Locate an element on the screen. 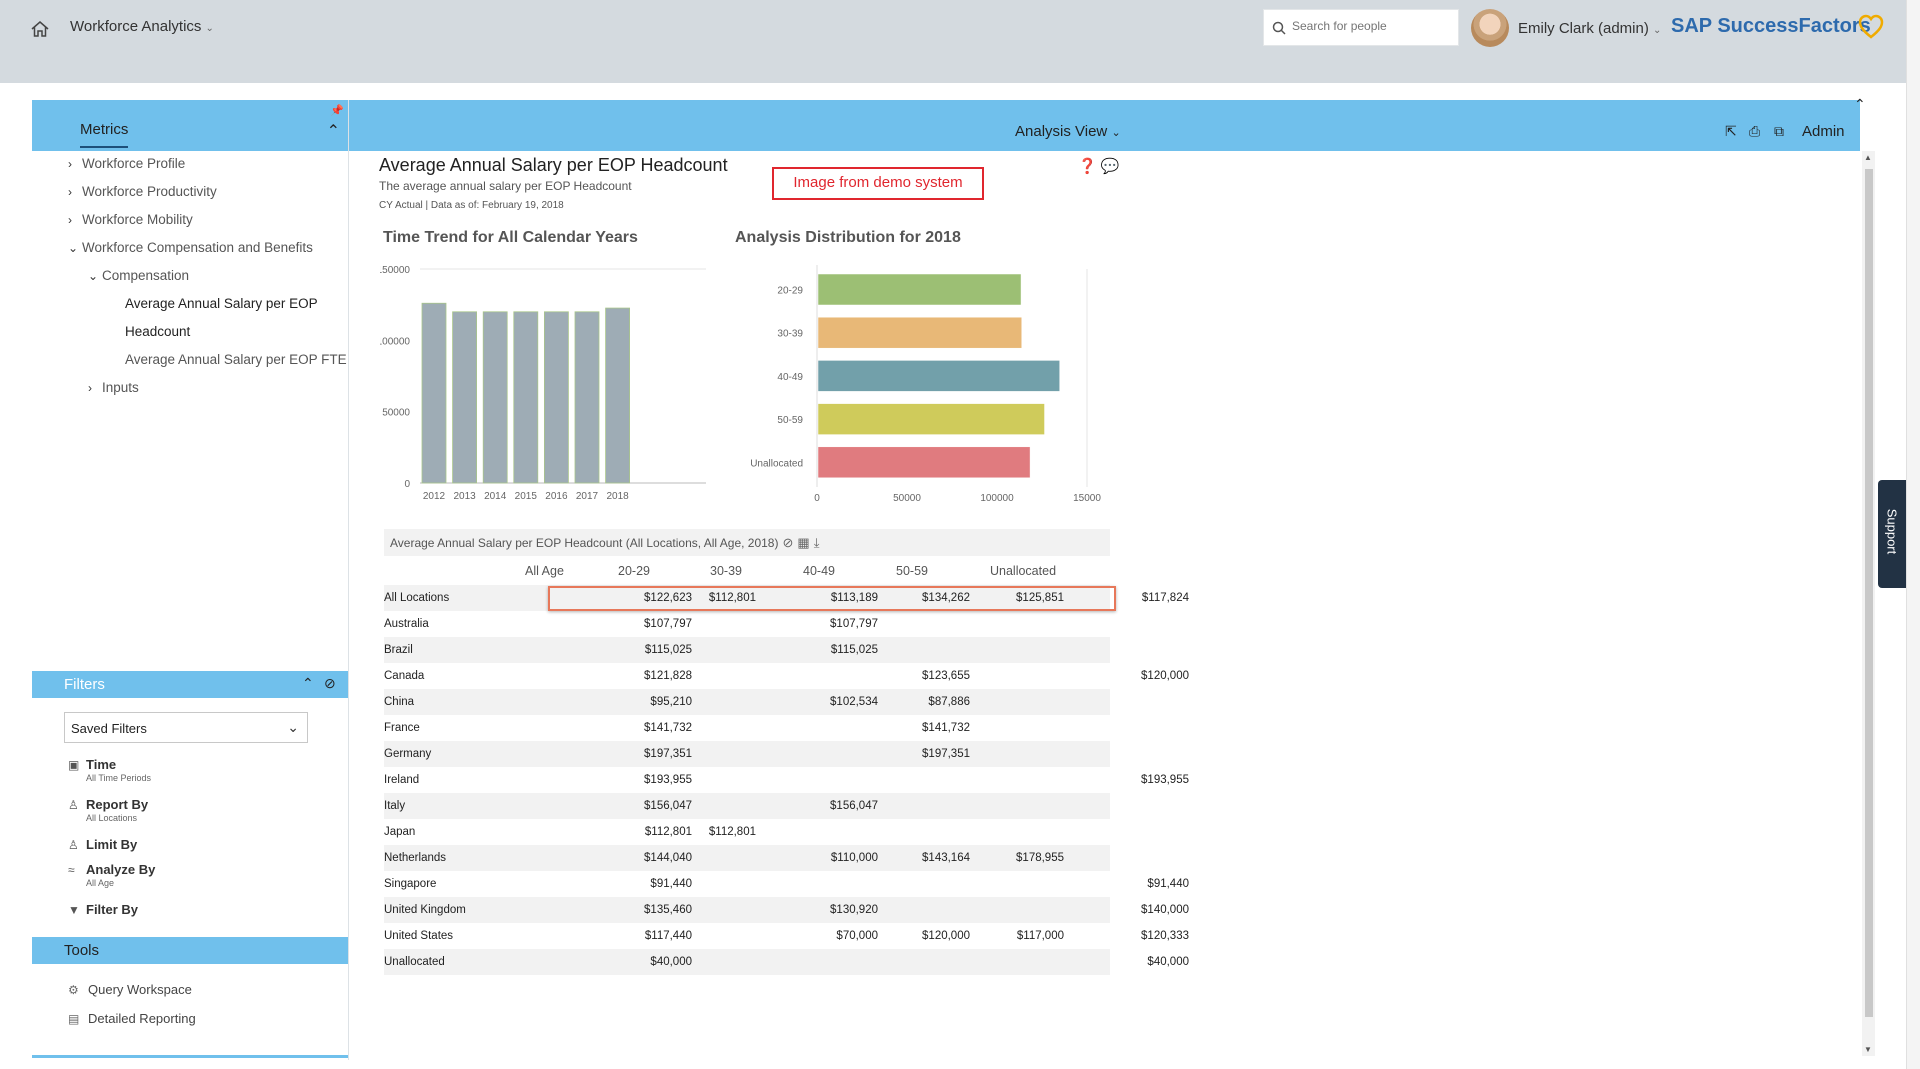  tree-item-avg-salary-eop-headcount: Average Annual Salary per EOP is located at coordinates (221, 303).